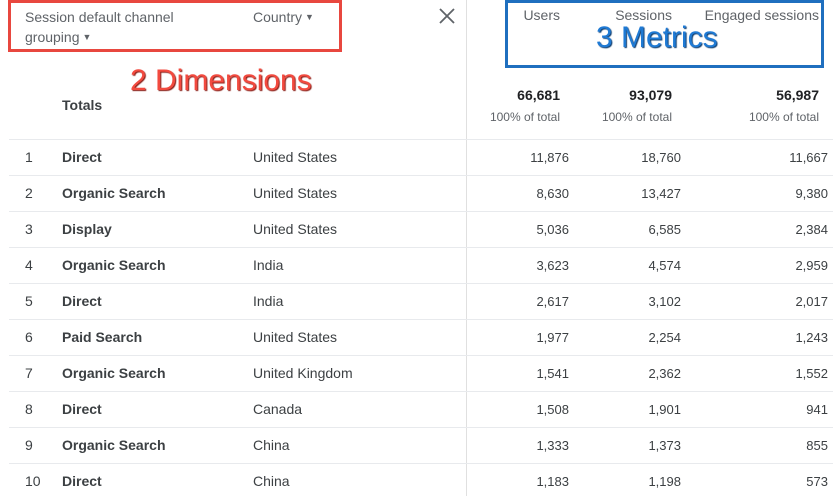 The height and width of the screenshot is (499, 833). Describe the element at coordinates (421, 301) in the screenshot. I see `table-row: 5 Direct India 2,617 3,102 2,017` at that location.